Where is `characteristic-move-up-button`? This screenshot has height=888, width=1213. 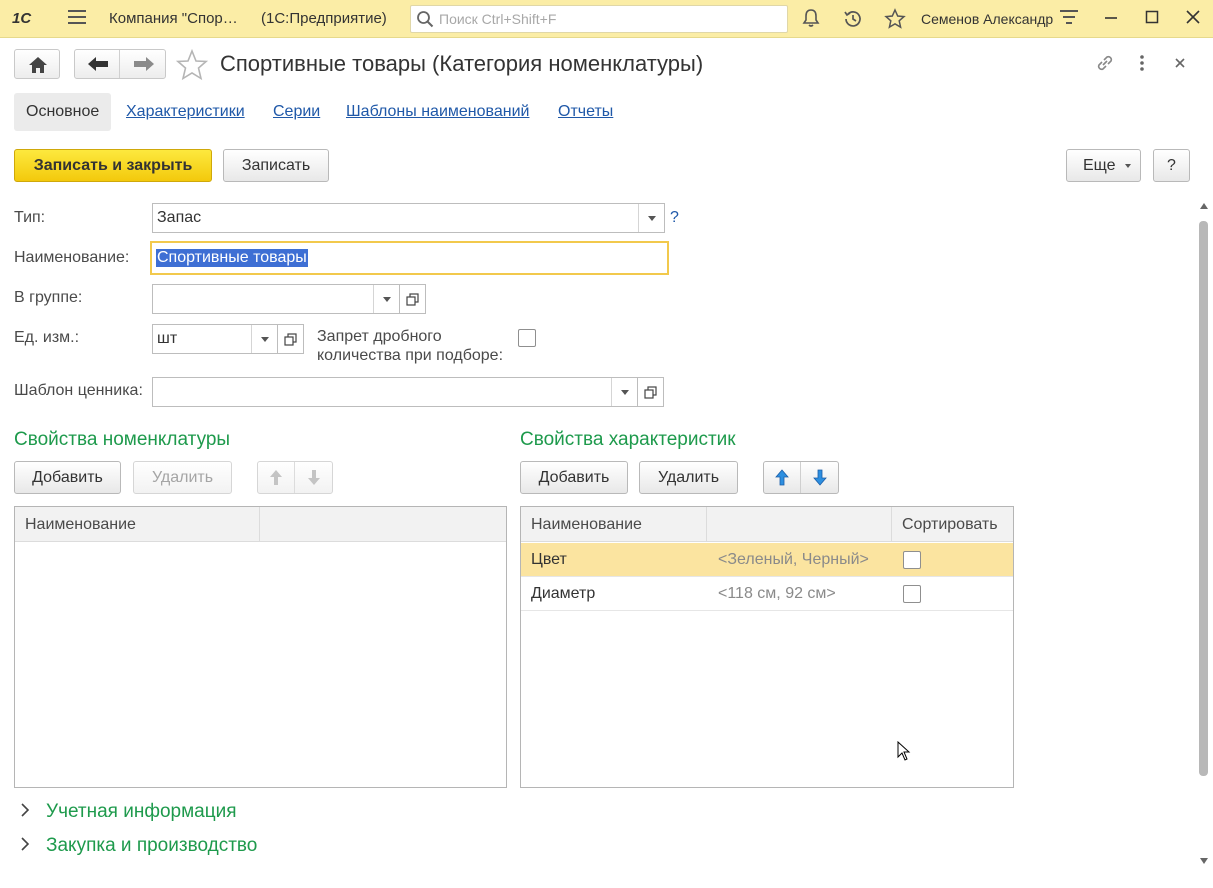
characteristic-move-up-button is located at coordinates (782, 477).